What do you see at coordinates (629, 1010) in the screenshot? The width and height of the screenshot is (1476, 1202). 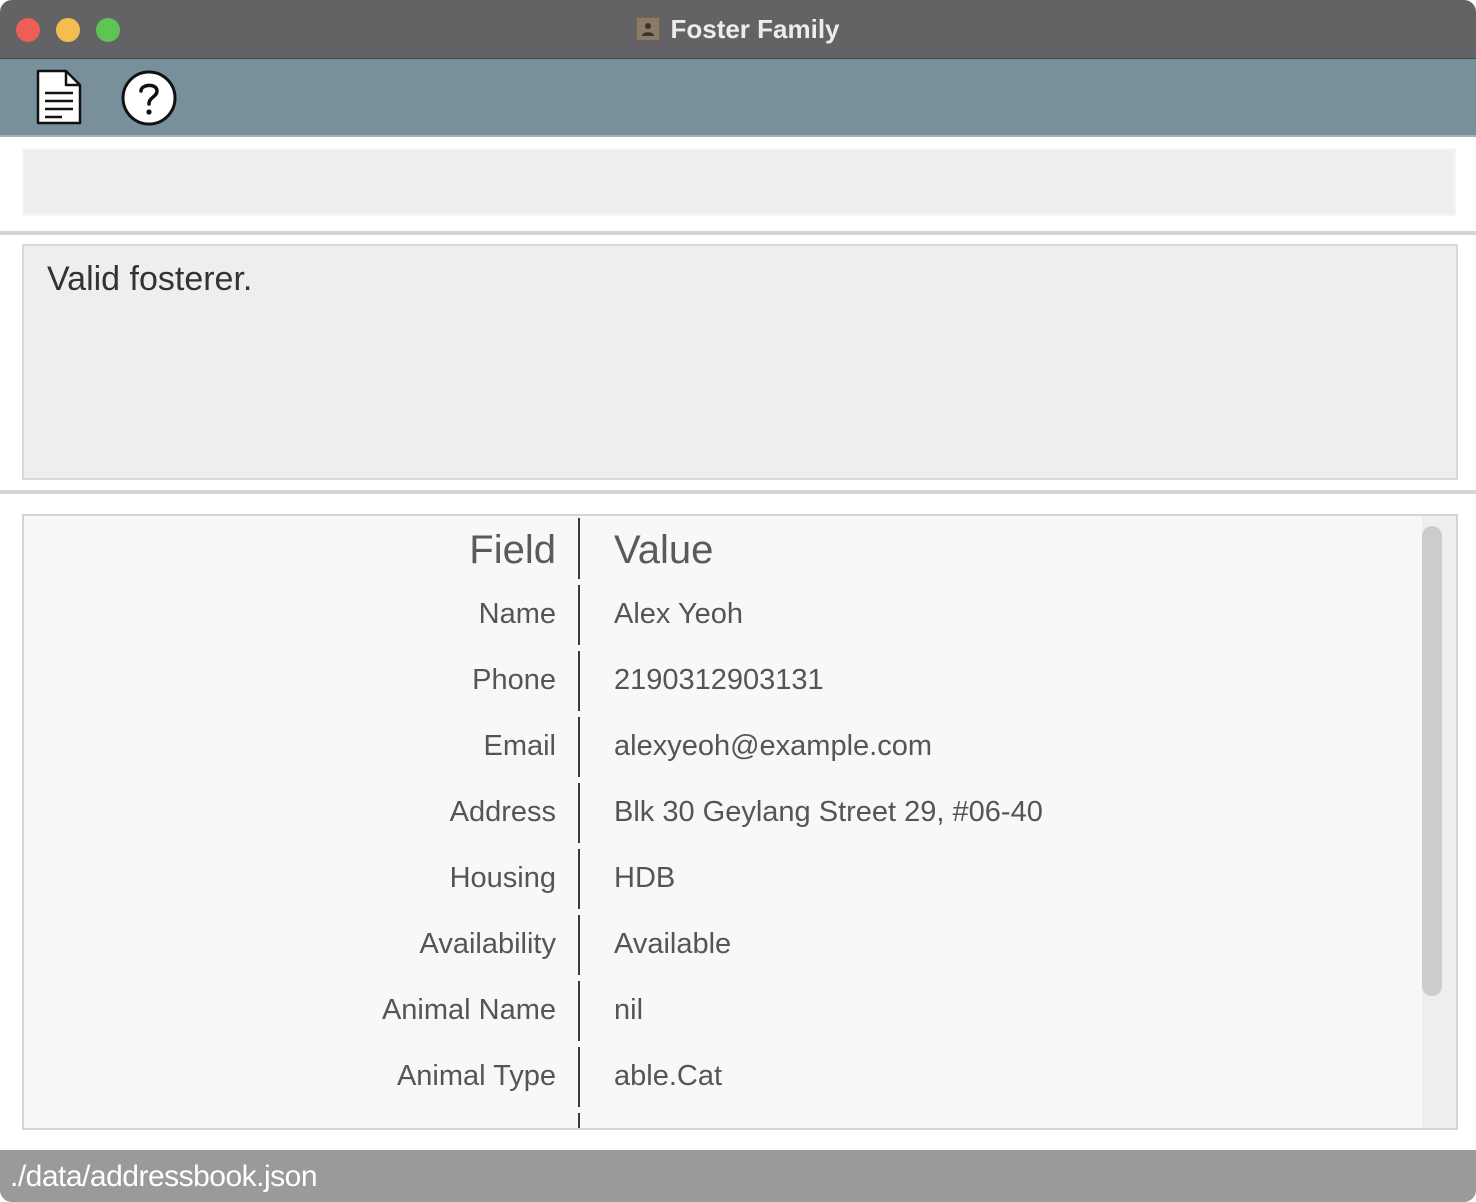 I see `value-cell: nil` at bounding box center [629, 1010].